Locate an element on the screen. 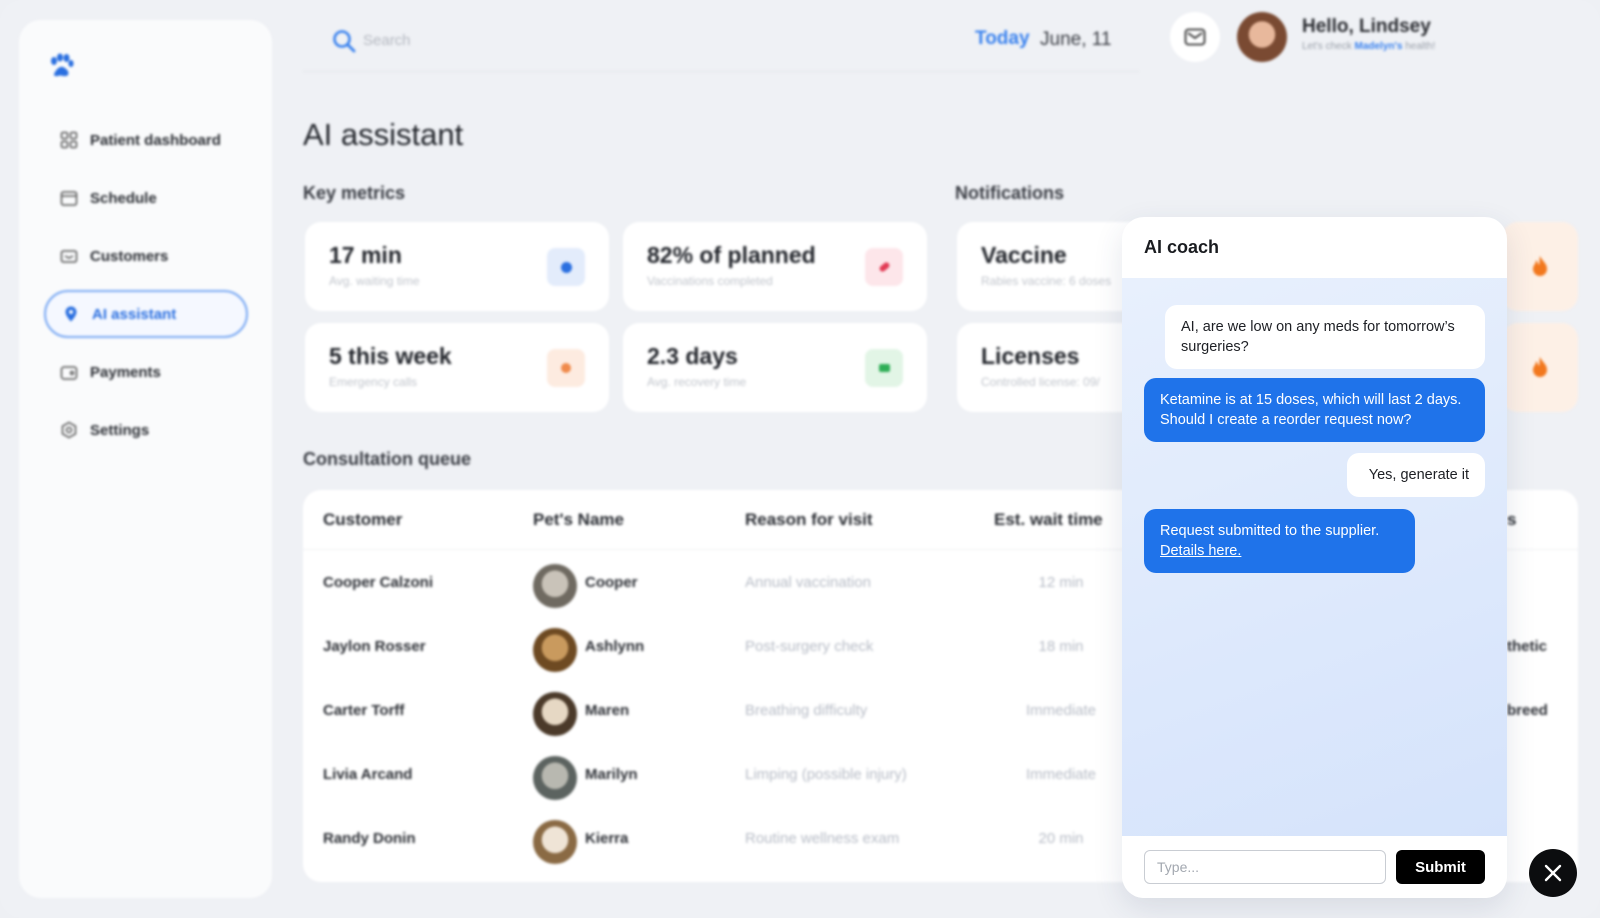  submit-button: Submit is located at coordinates (1440, 867).